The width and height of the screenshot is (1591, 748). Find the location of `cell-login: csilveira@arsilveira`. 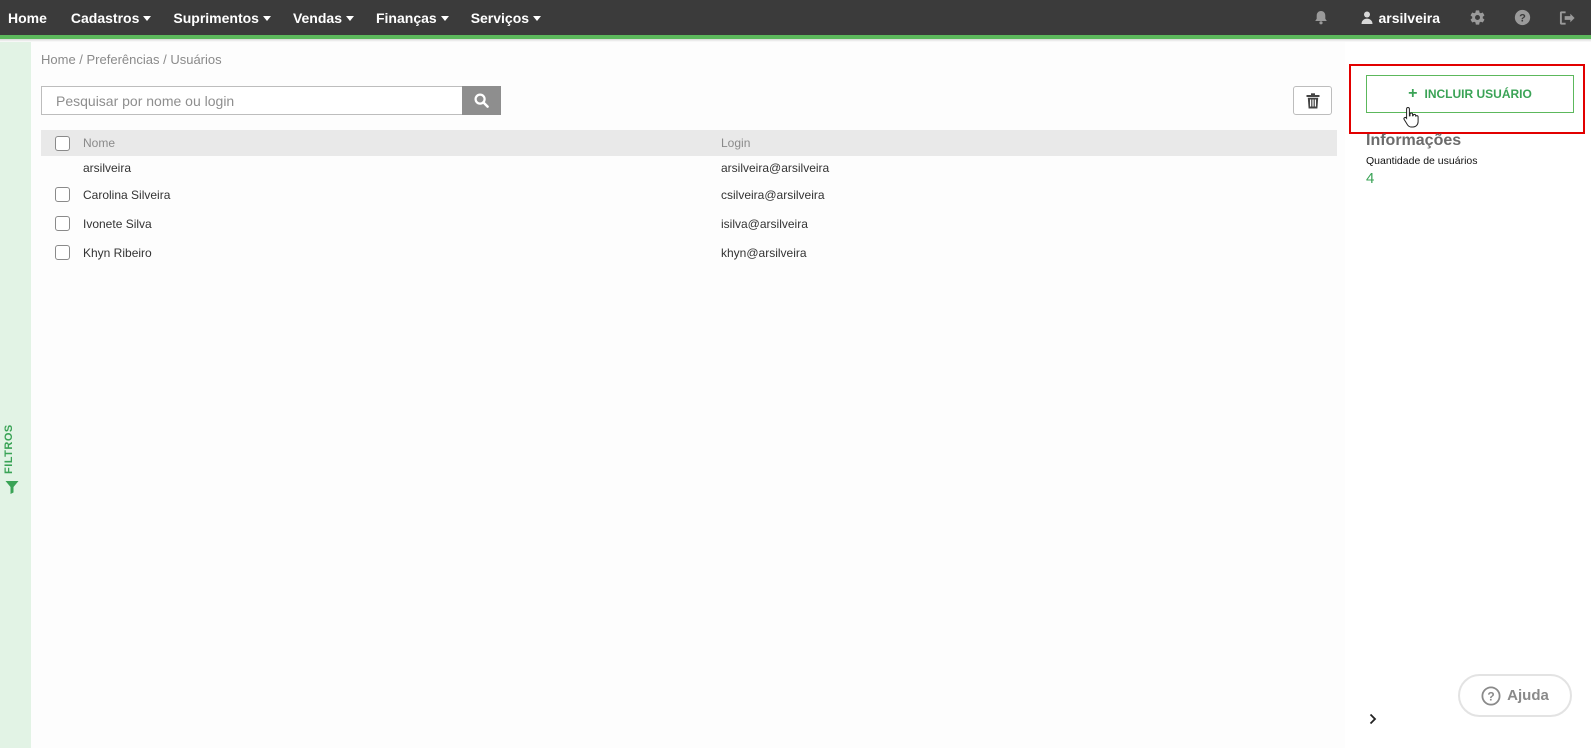

cell-login: csilveira@arsilveira is located at coordinates (773, 194).